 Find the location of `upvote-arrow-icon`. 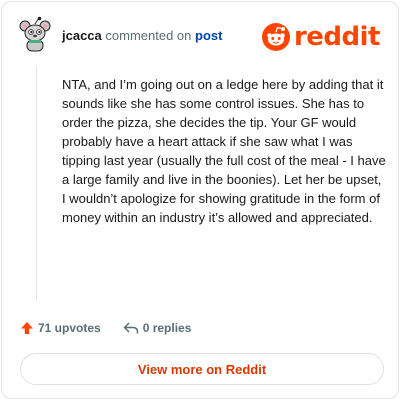

upvote-arrow-icon is located at coordinates (27, 328).